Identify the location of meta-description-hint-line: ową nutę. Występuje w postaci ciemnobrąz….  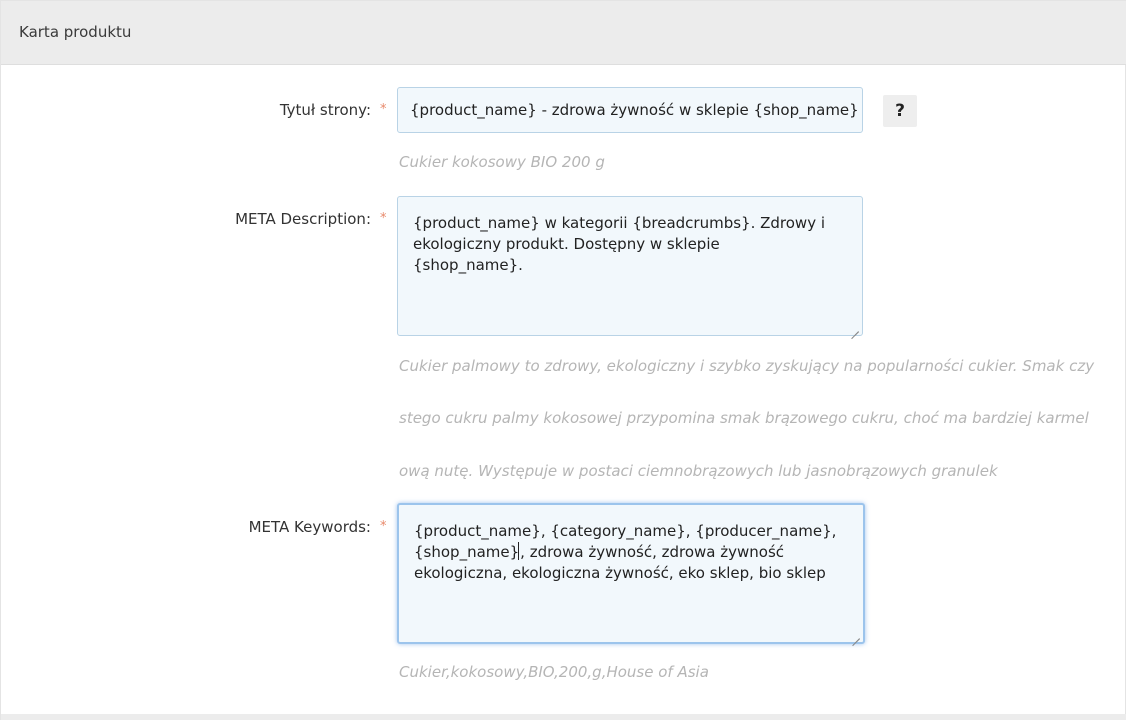
(698, 471).